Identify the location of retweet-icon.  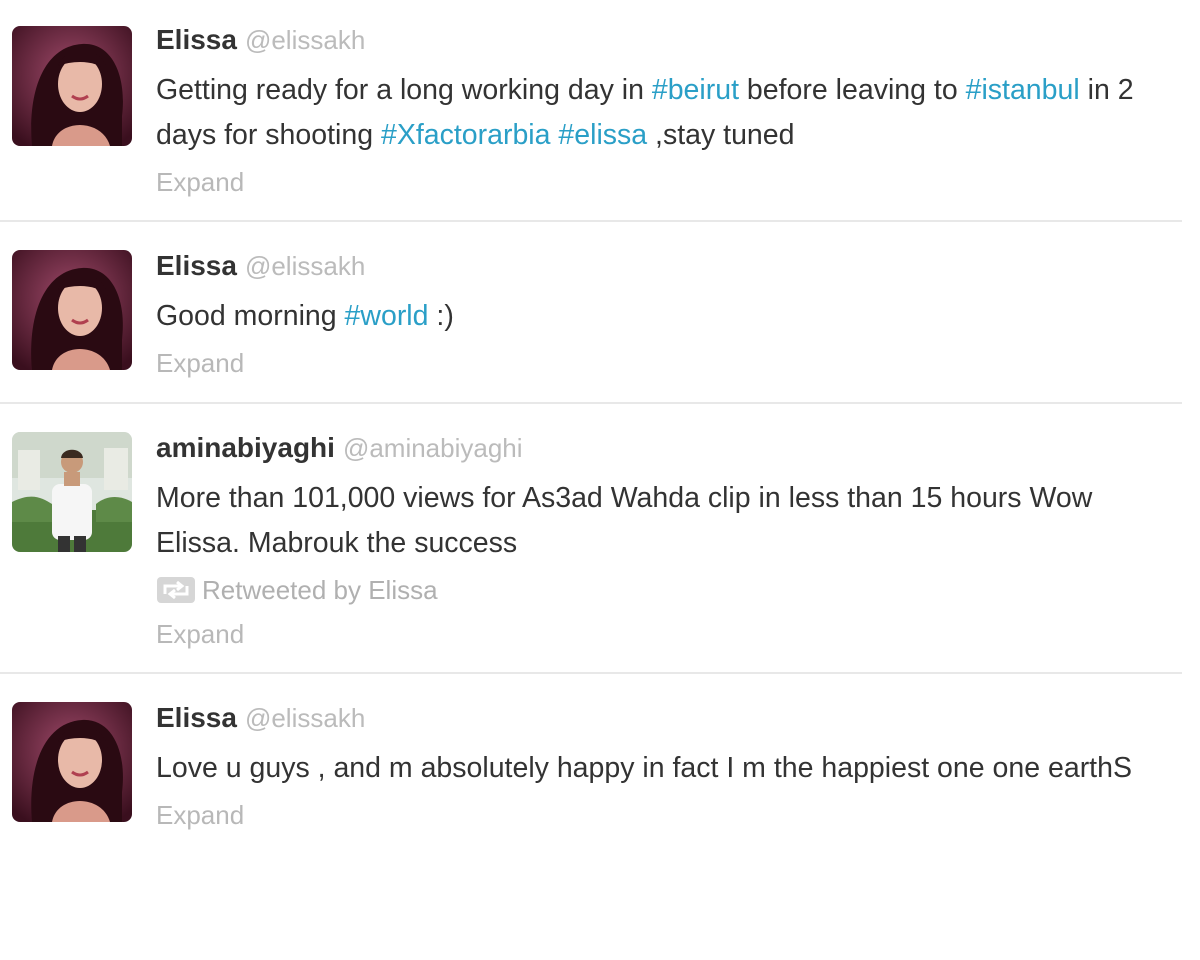
(176, 589).